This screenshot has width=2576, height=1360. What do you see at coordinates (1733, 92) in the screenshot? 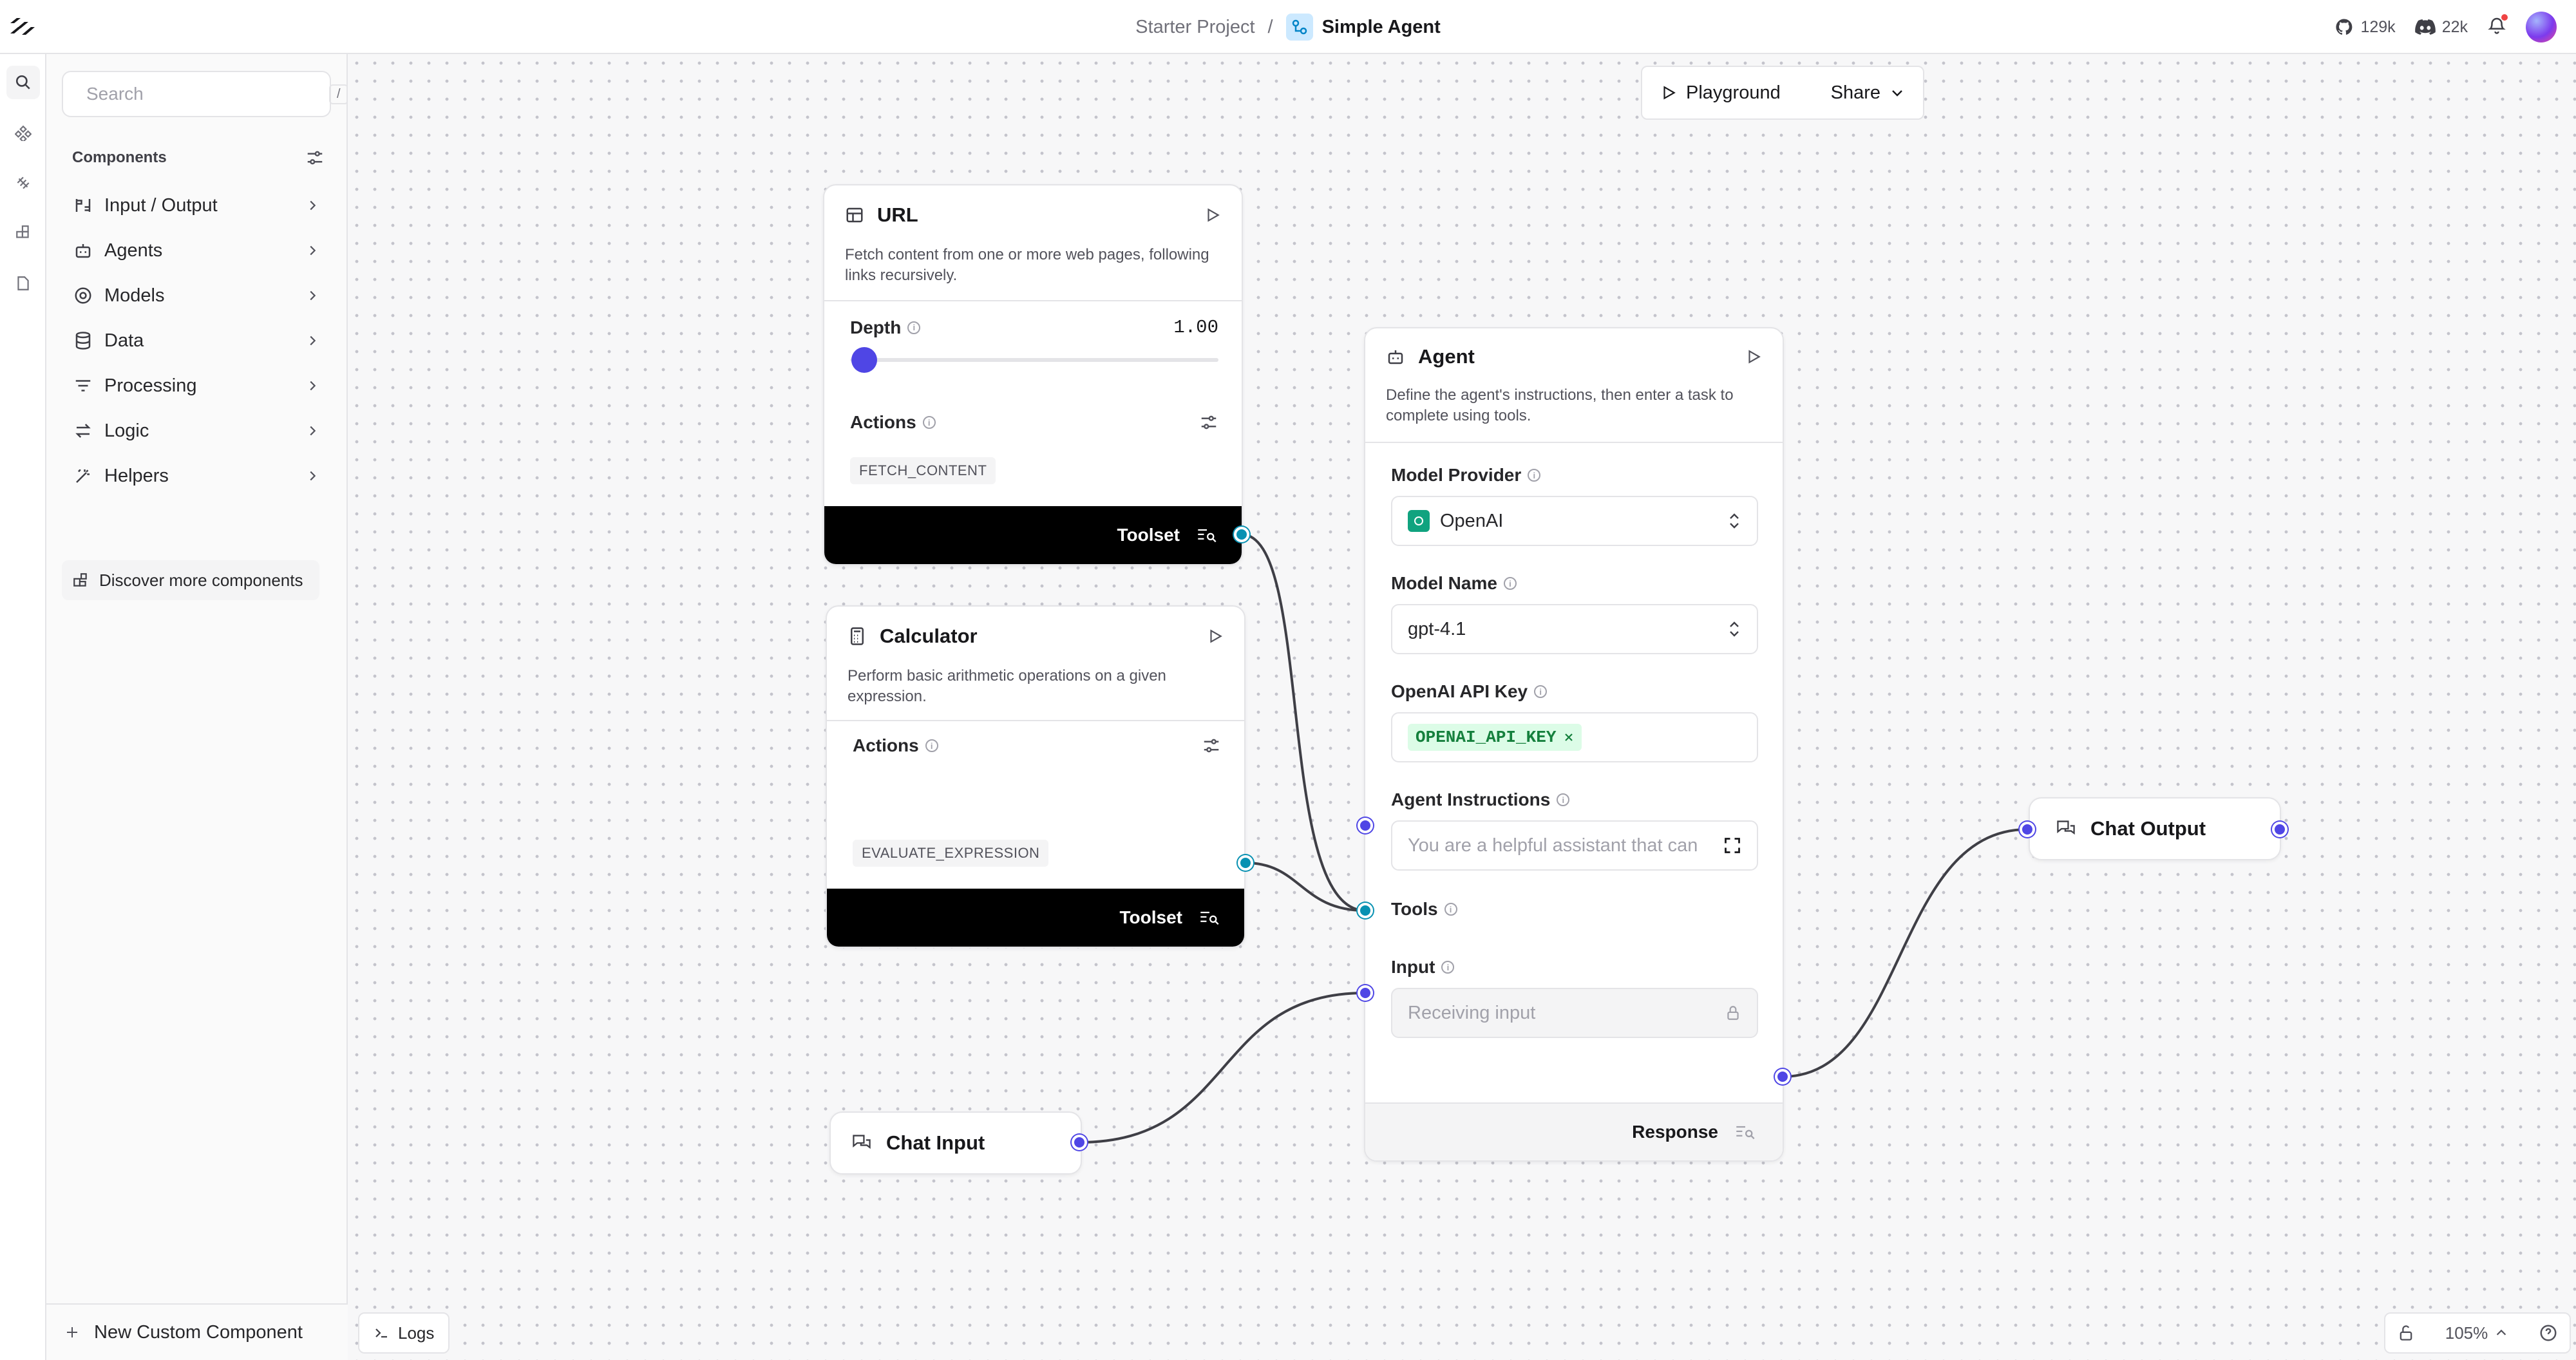
I see `playground-label: Playground` at bounding box center [1733, 92].